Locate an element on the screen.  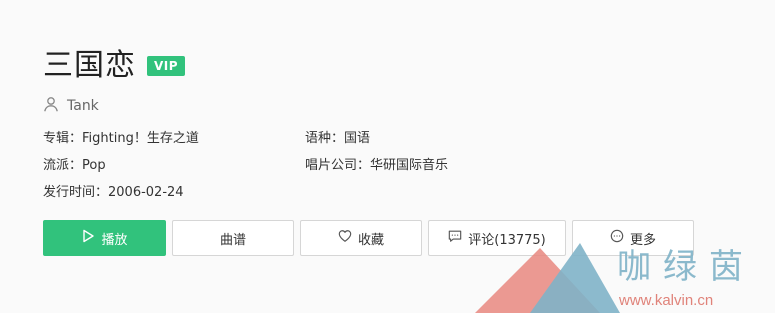
score-button-label: 曲谱 is located at coordinates (232, 240).